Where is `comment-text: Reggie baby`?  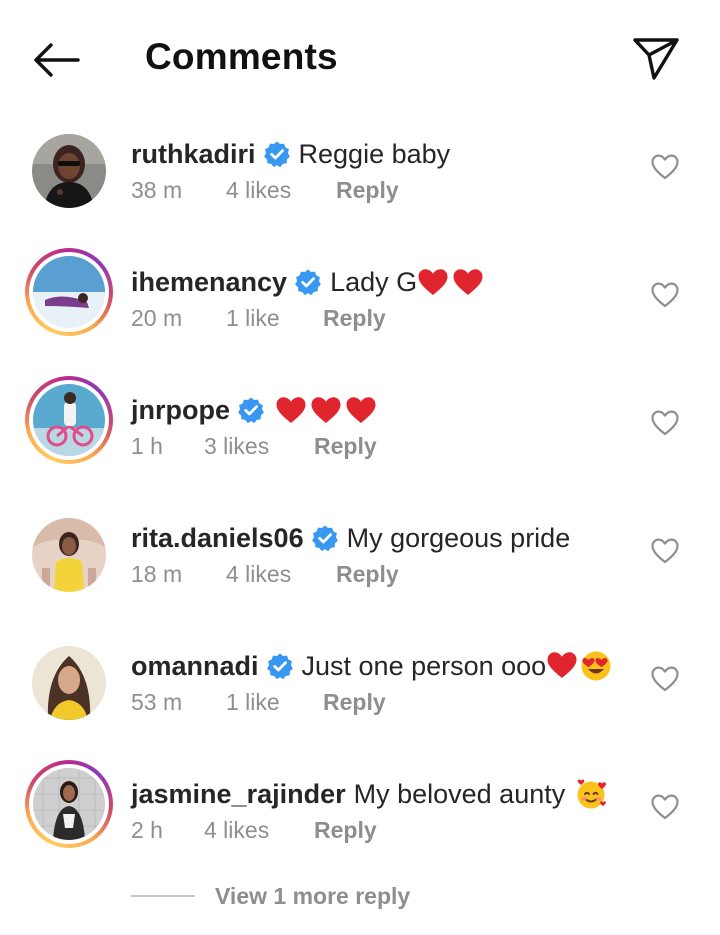 comment-text: Reggie baby is located at coordinates (374, 153).